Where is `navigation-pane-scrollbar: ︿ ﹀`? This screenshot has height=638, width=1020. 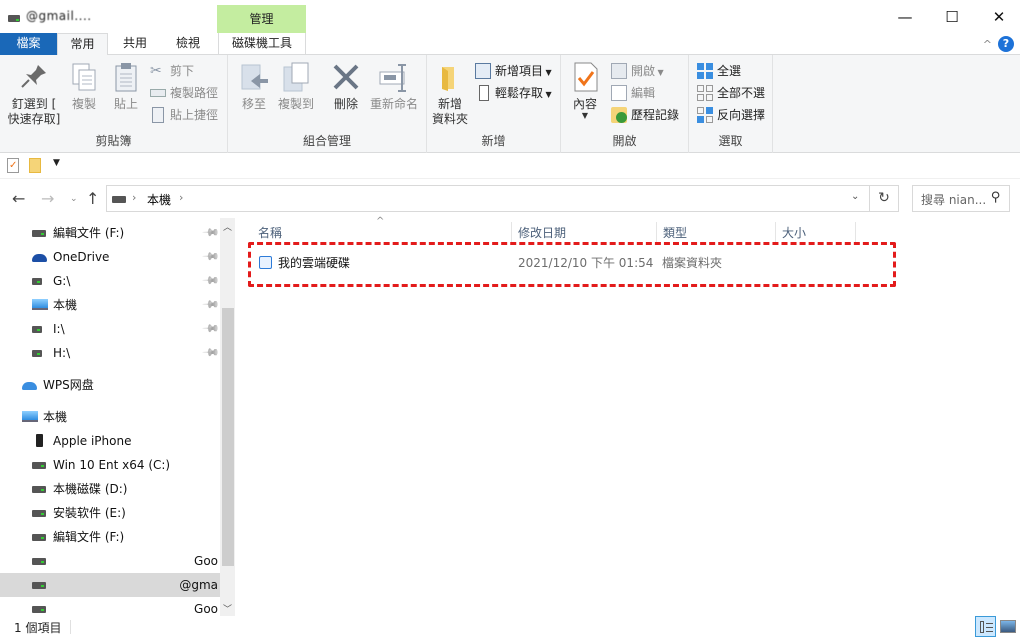 navigation-pane-scrollbar: ︿ ﹀ is located at coordinates (227, 417).